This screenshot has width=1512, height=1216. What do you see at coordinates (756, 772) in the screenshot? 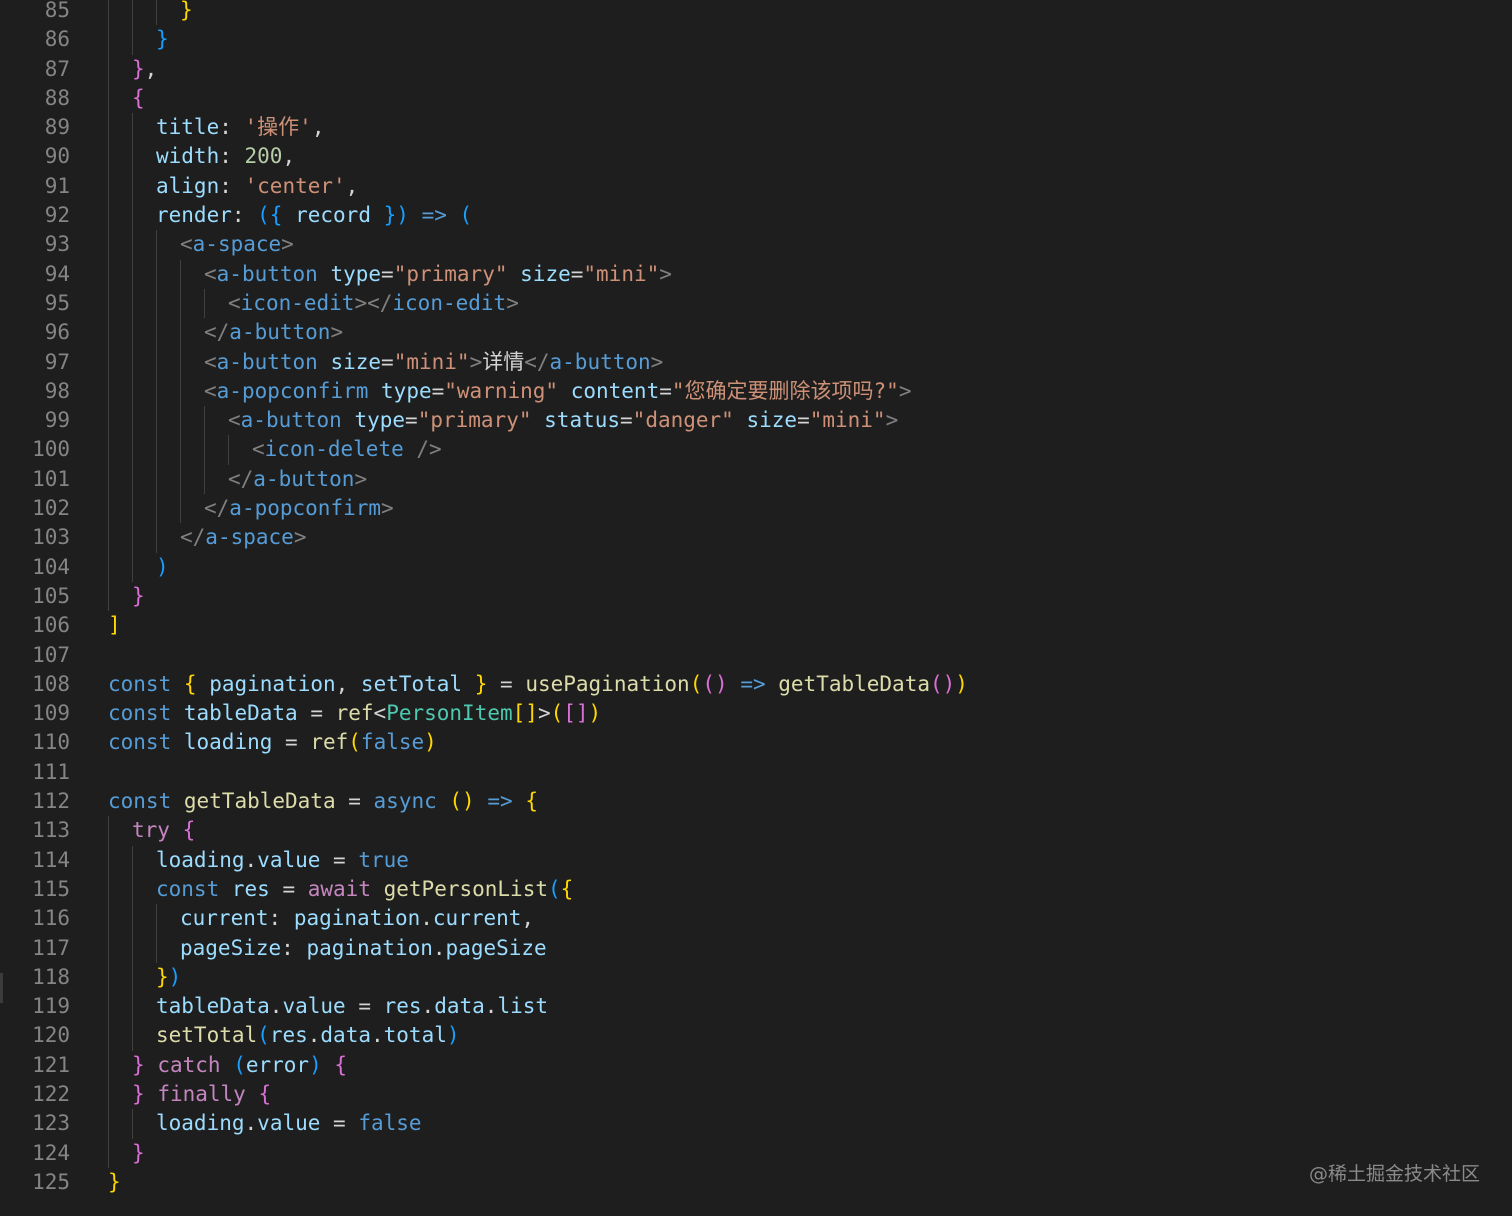
I see `code-line: 111` at bounding box center [756, 772].